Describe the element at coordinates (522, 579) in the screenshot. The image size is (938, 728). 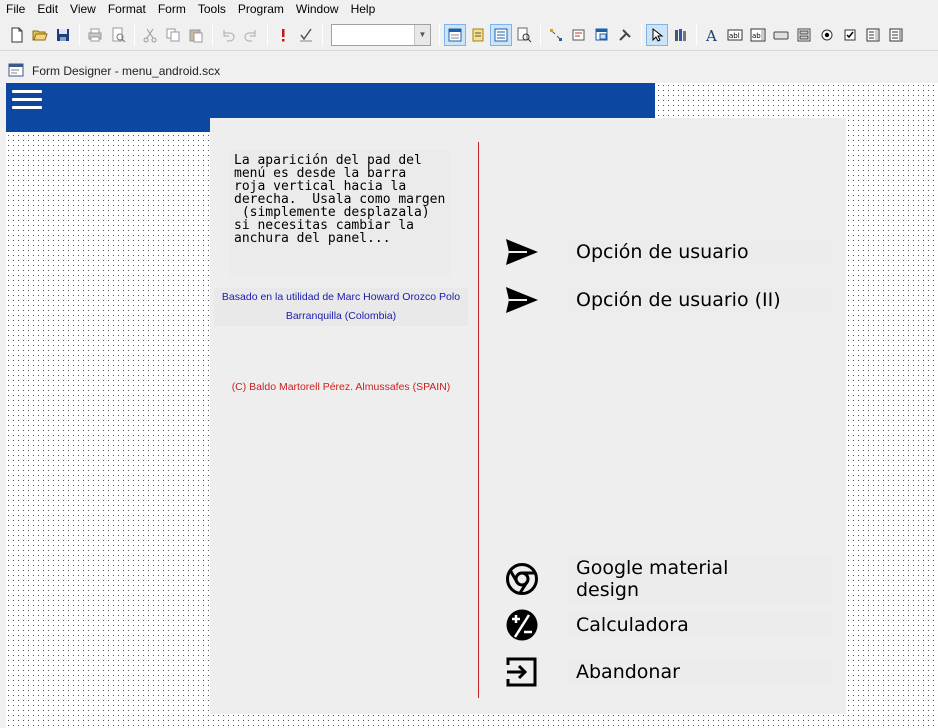
I see `chrome-icon` at that location.